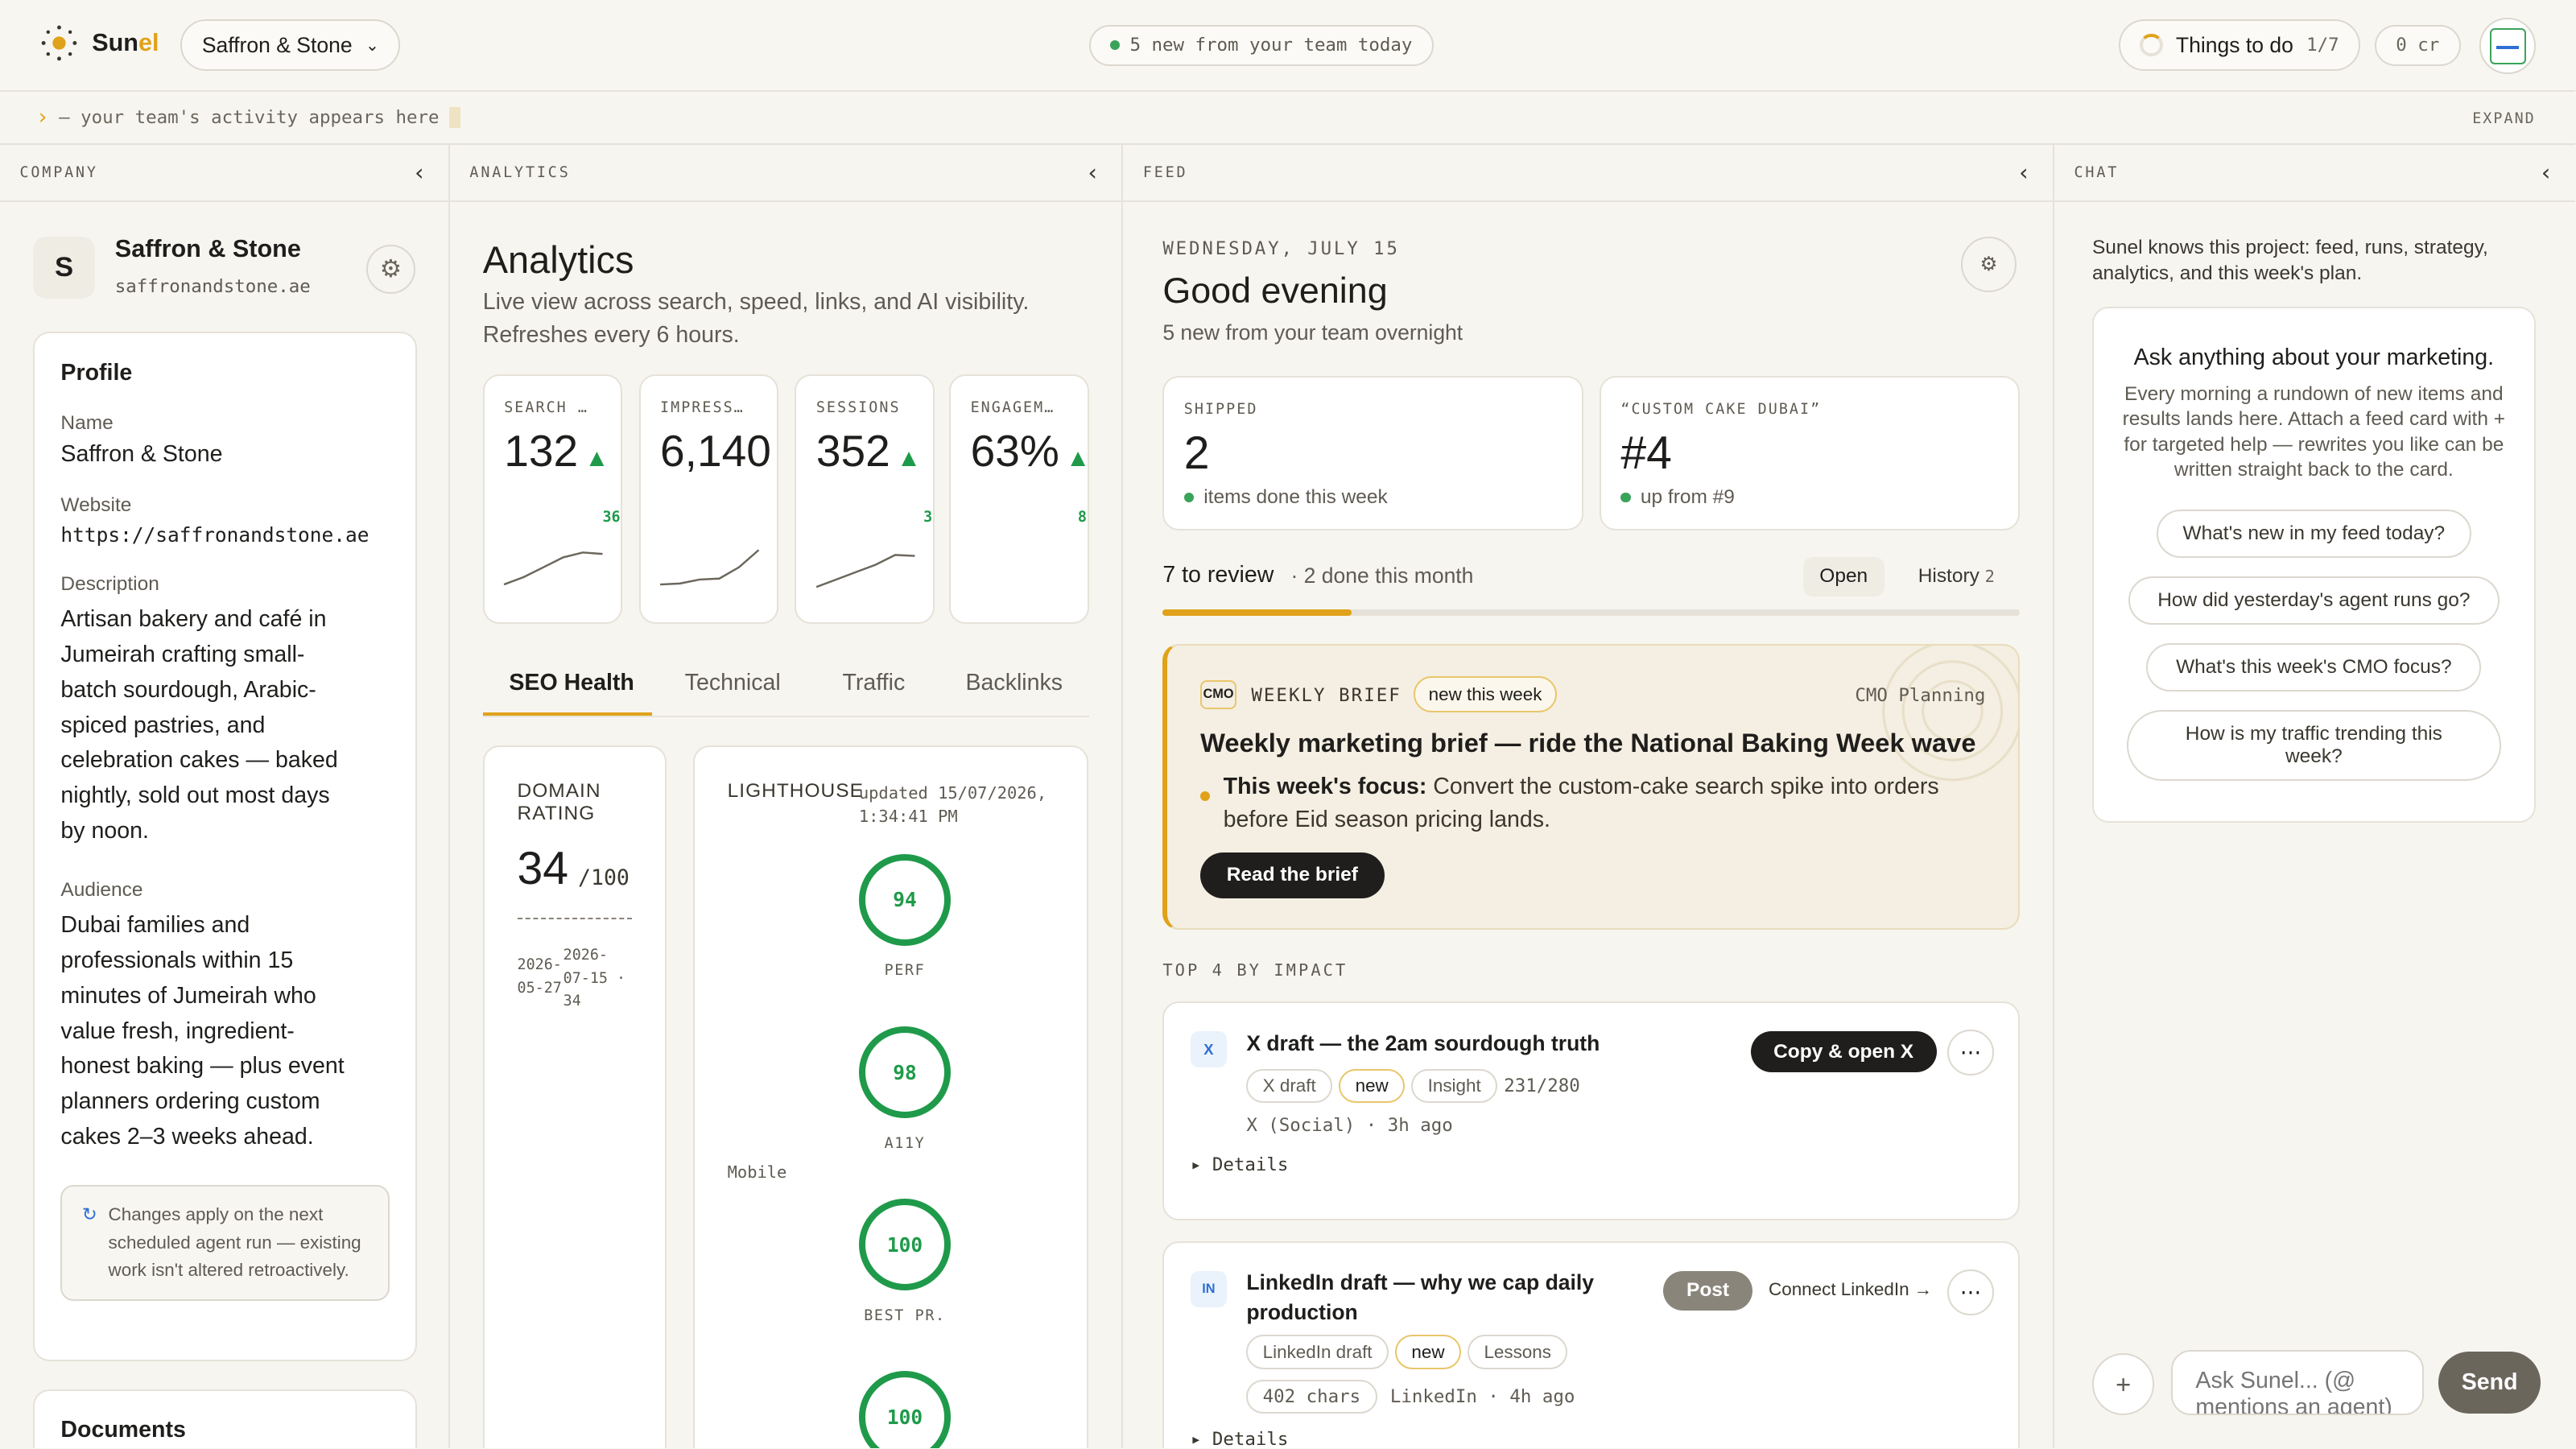 The image size is (2576, 1449). What do you see at coordinates (1218, 694) in the screenshot?
I see `cmo-badge: CMO` at bounding box center [1218, 694].